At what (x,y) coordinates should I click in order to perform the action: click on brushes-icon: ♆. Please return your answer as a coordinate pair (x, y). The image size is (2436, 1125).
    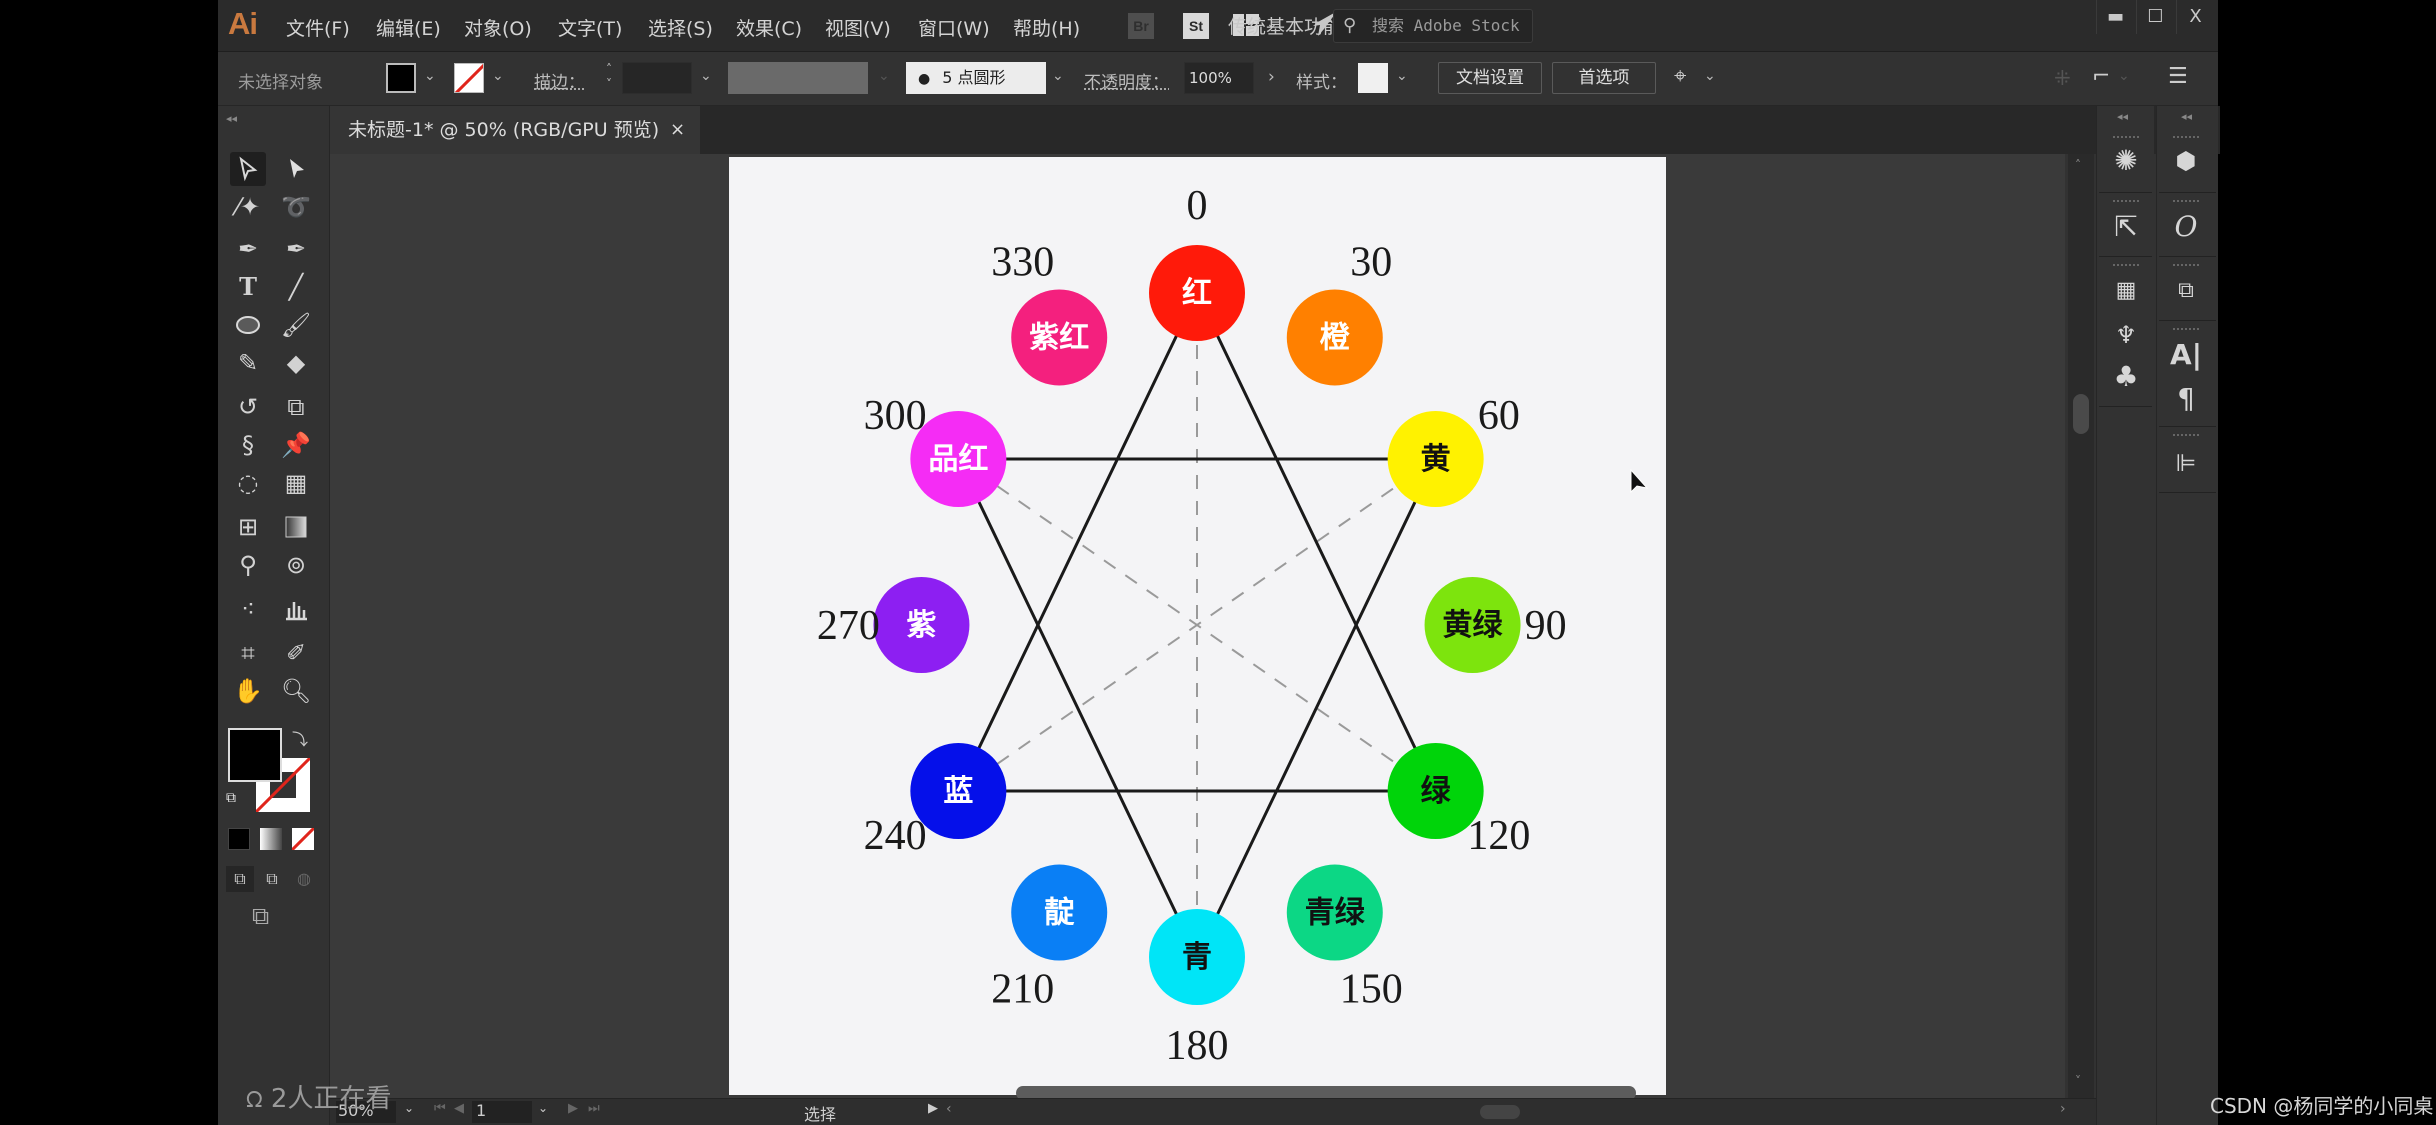
    Looking at the image, I should click on (2126, 335).